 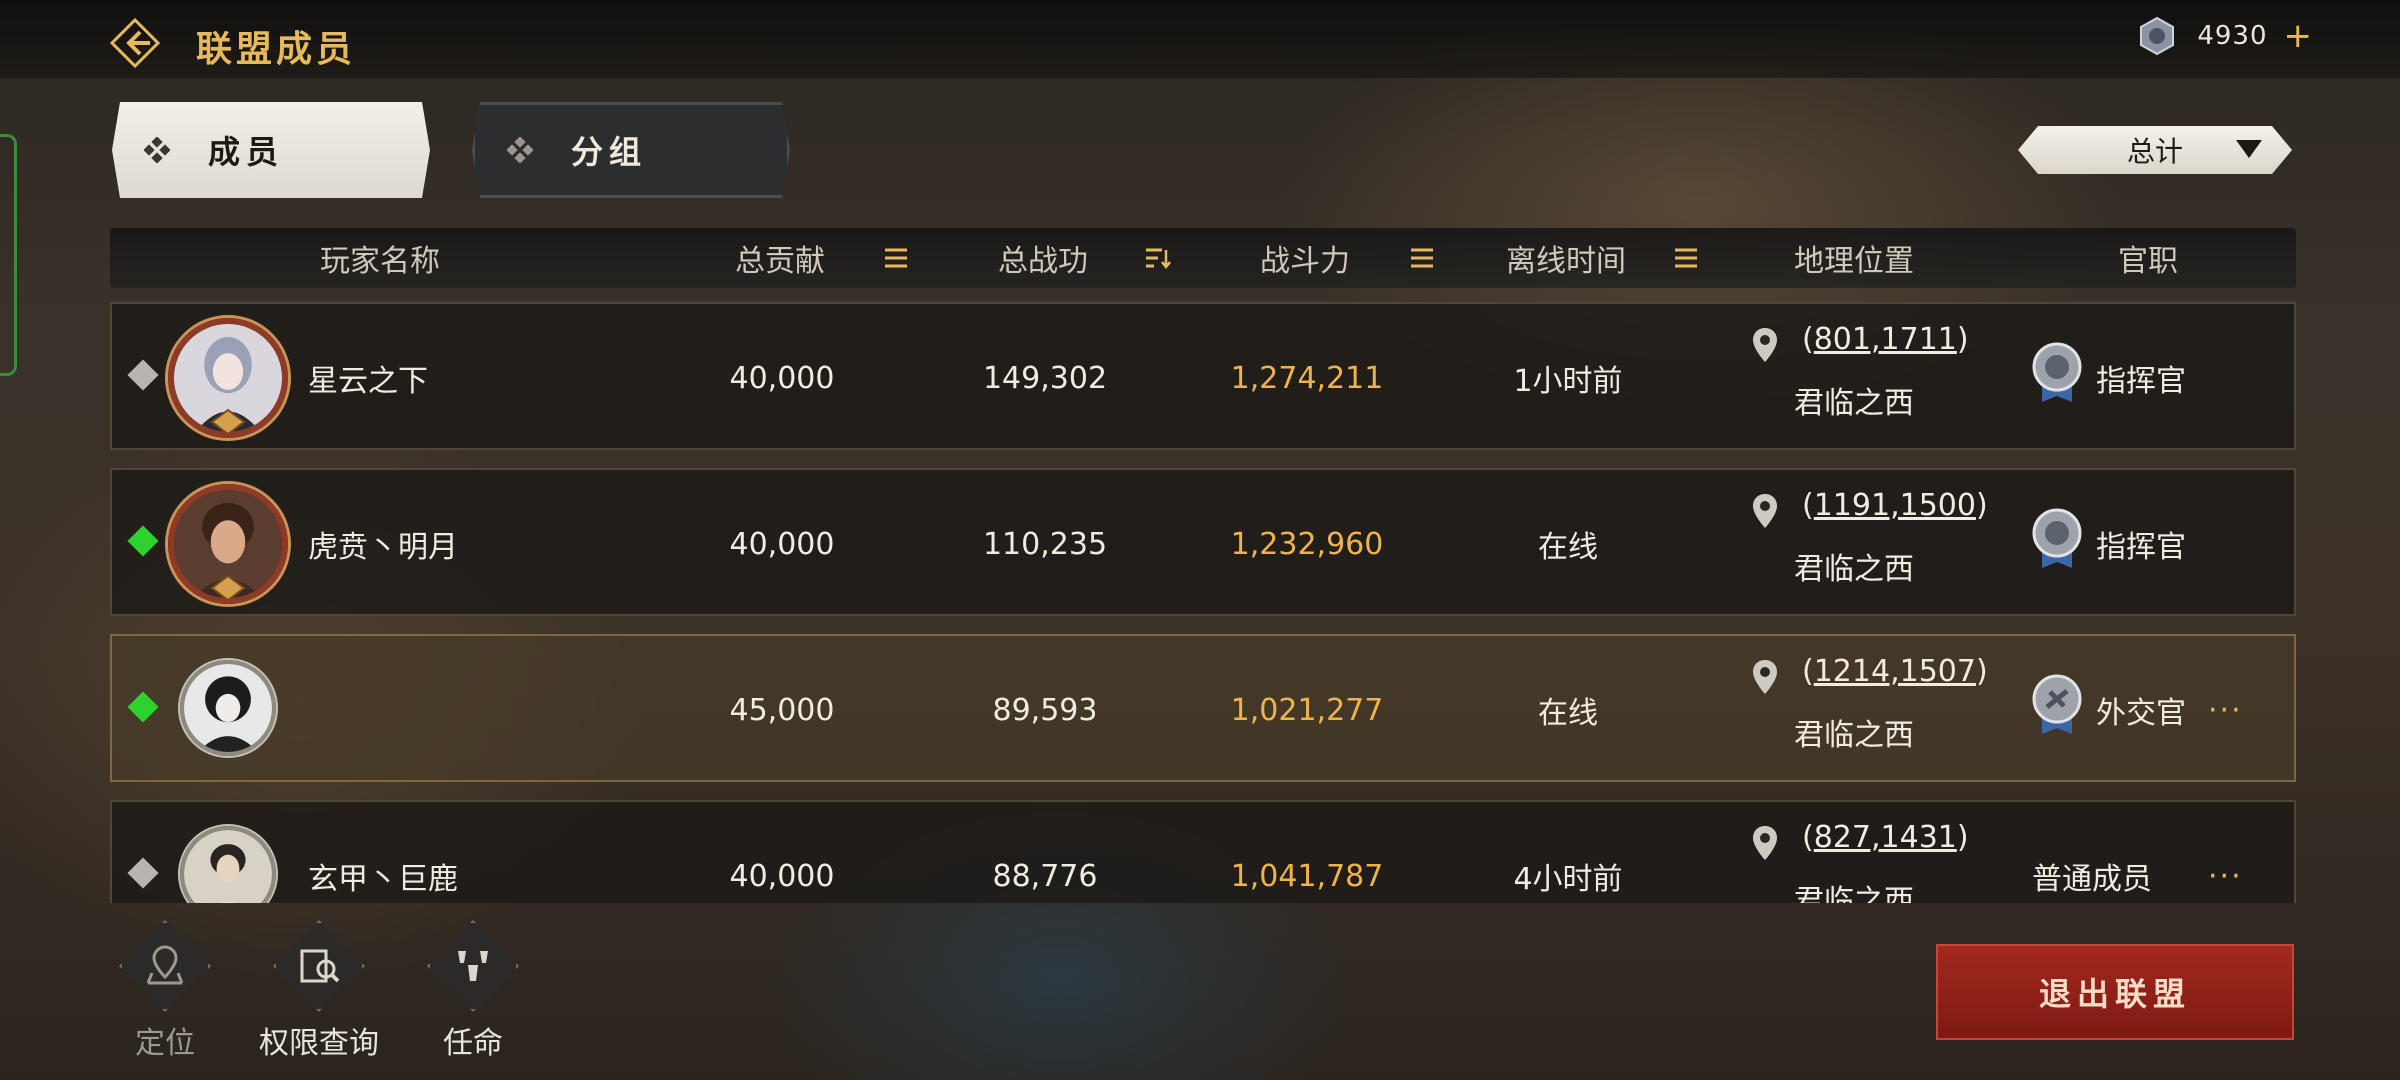 I want to click on coordinates-value: 1191,1500, so click(x=1894, y=505).